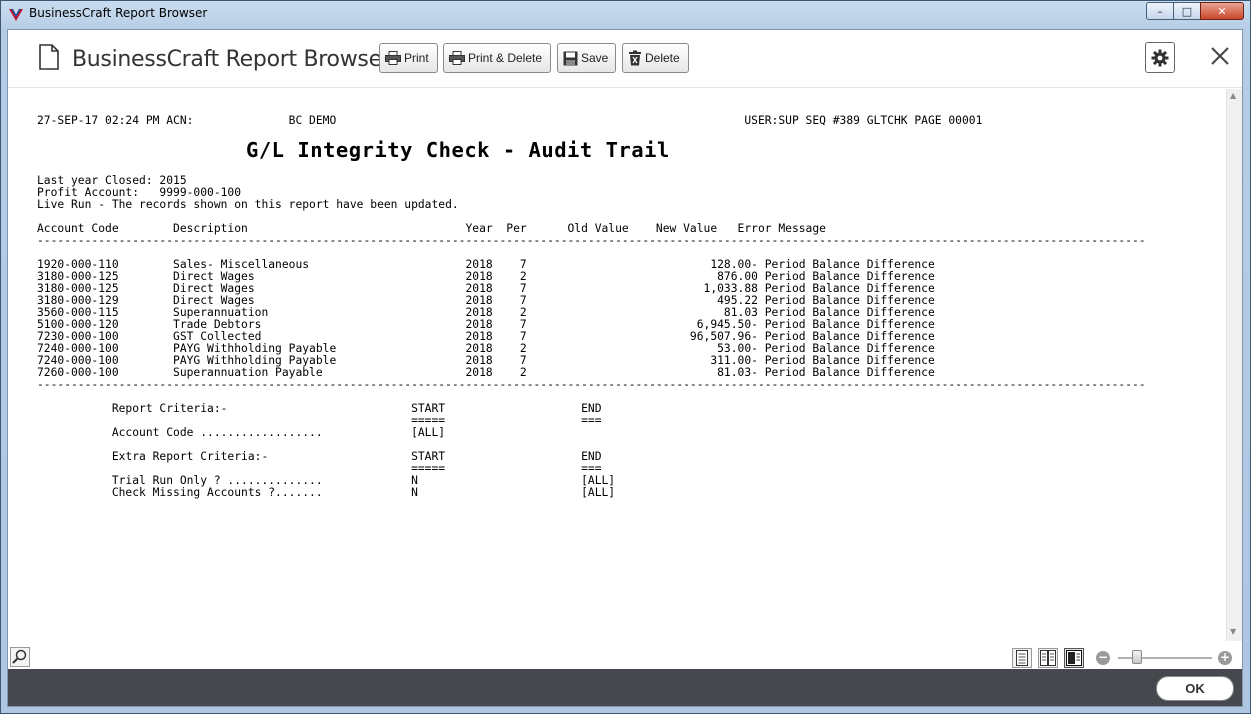  I want to click on gear-icon, so click(1160, 57).